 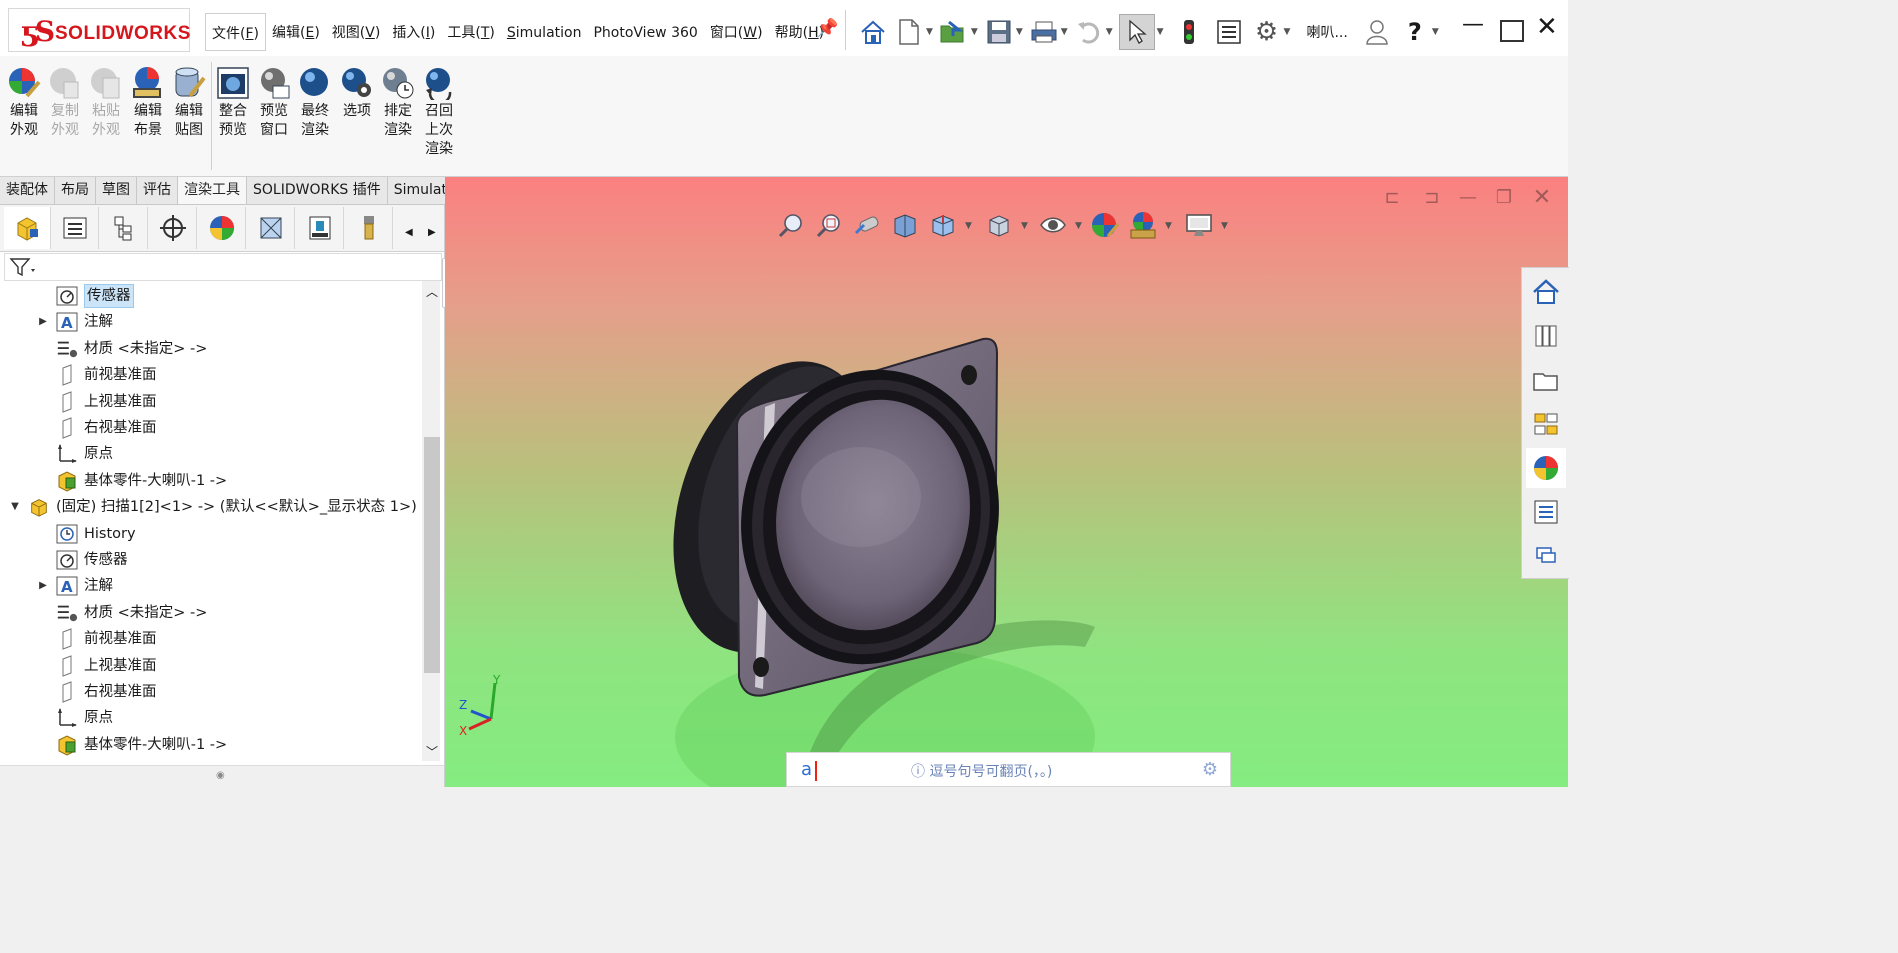 What do you see at coordinates (943, 225) in the screenshot?
I see `view-orientation-icon` at bounding box center [943, 225].